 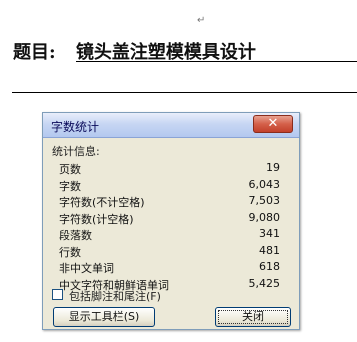 What do you see at coordinates (96, 219) in the screenshot?
I see `stat-label: 字符数(计空格)` at bounding box center [96, 219].